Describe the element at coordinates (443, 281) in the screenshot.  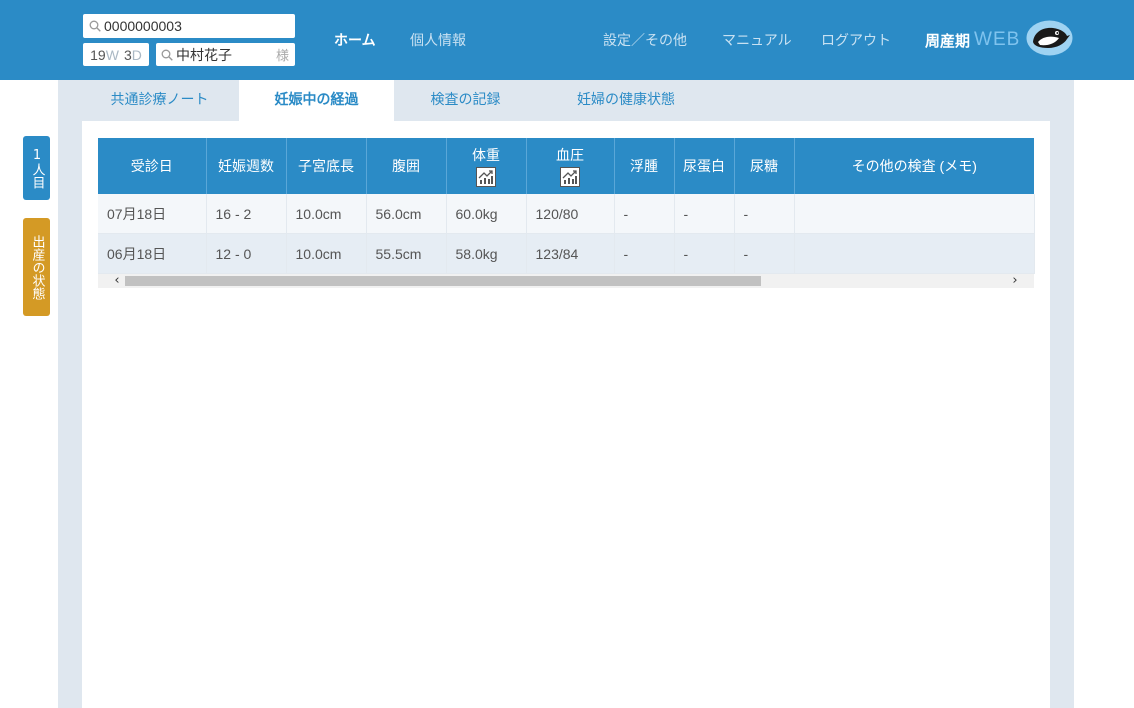
I see `scrollbar-thumb` at that location.